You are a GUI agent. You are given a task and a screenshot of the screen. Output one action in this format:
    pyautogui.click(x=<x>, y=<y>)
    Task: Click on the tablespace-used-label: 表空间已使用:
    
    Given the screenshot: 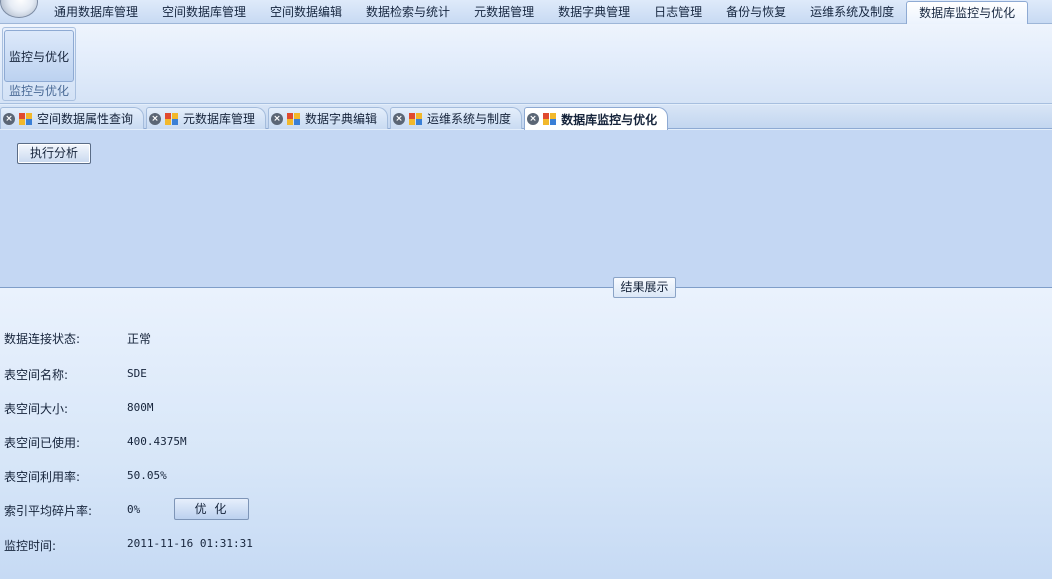 What is the action you would take?
    pyautogui.click(x=42, y=443)
    